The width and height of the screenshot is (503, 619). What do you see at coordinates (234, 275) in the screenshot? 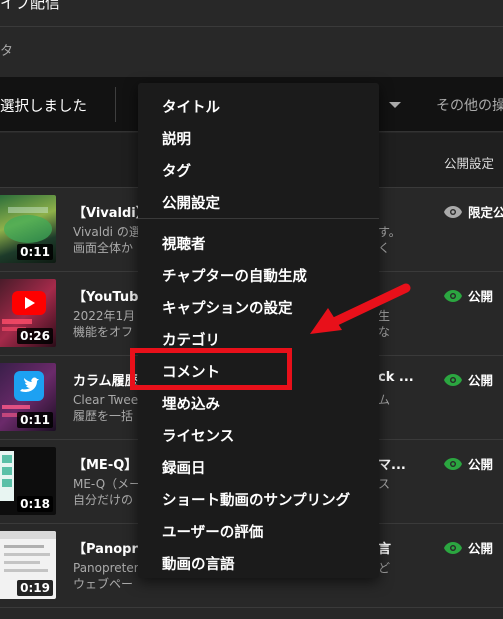
I see `menu-item-auto-chapters: チャプターの自動生成` at bounding box center [234, 275].